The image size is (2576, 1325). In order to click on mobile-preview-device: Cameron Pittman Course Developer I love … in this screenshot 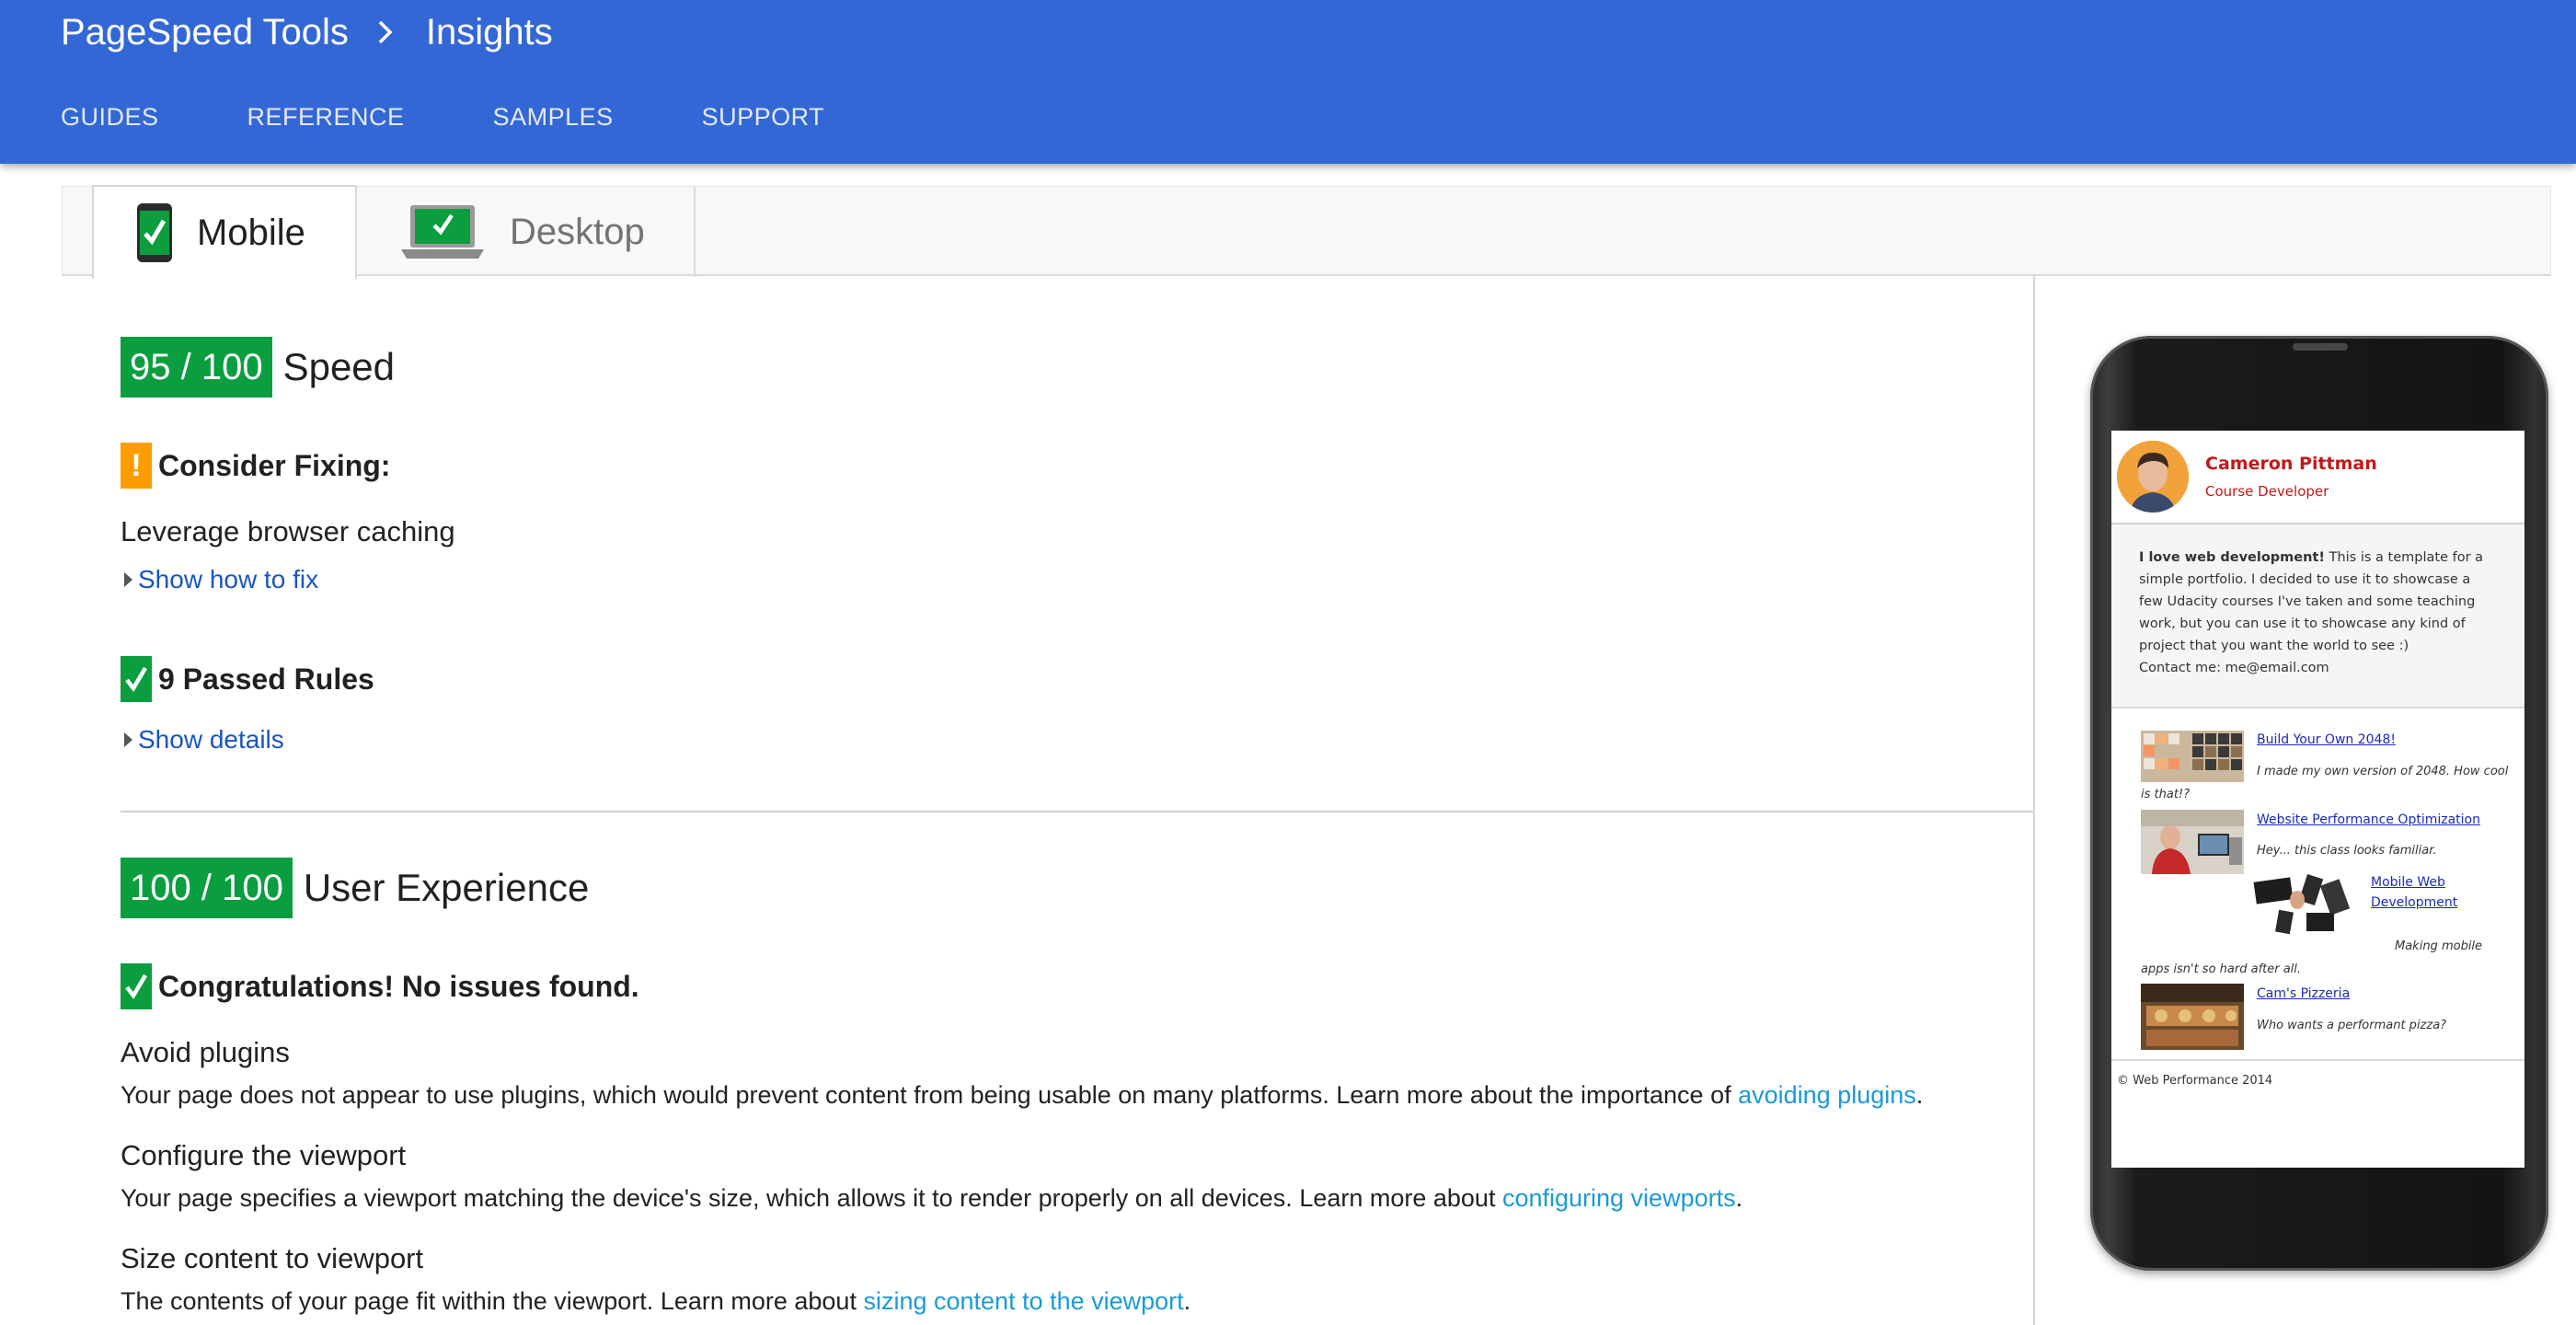, I will do `click(2319, 803)`.